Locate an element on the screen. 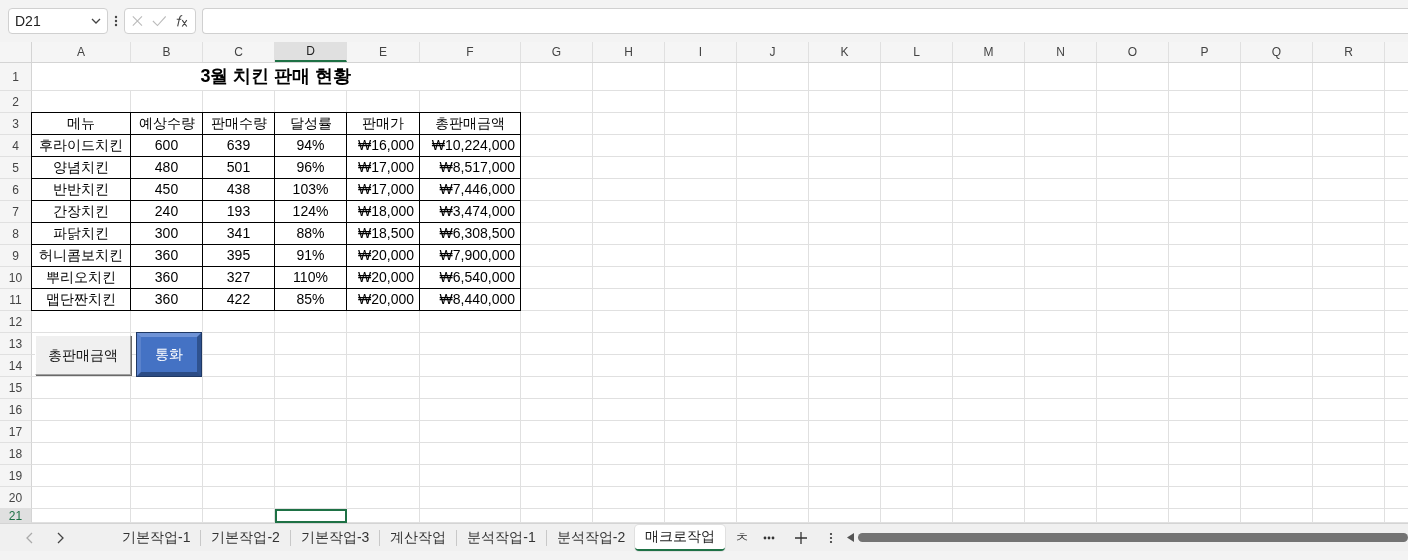 The width and height of the screenshot is (1408, 560). column-header: O is located at coordinates (1133, 52).